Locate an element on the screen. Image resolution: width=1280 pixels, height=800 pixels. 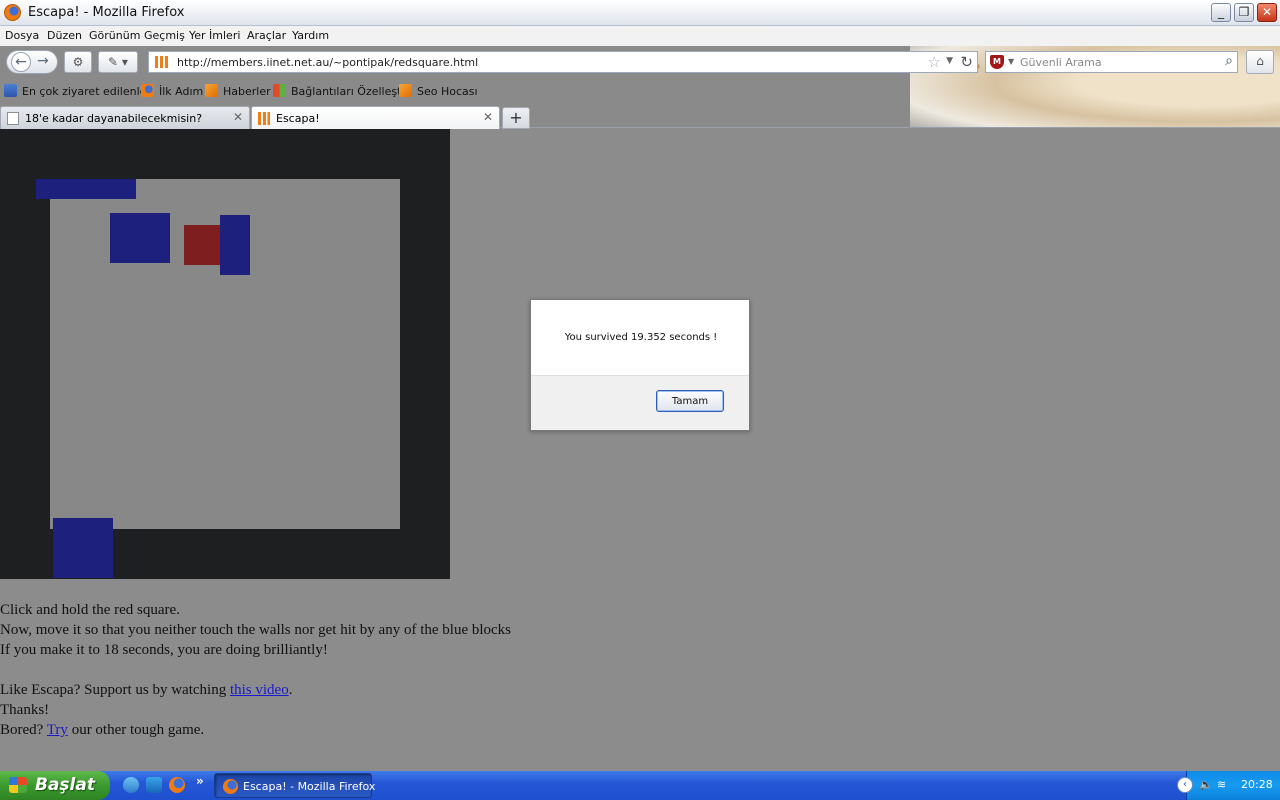
bookmark-seo-hocasi: Seo Hocası is located at coordinates (438, 91).